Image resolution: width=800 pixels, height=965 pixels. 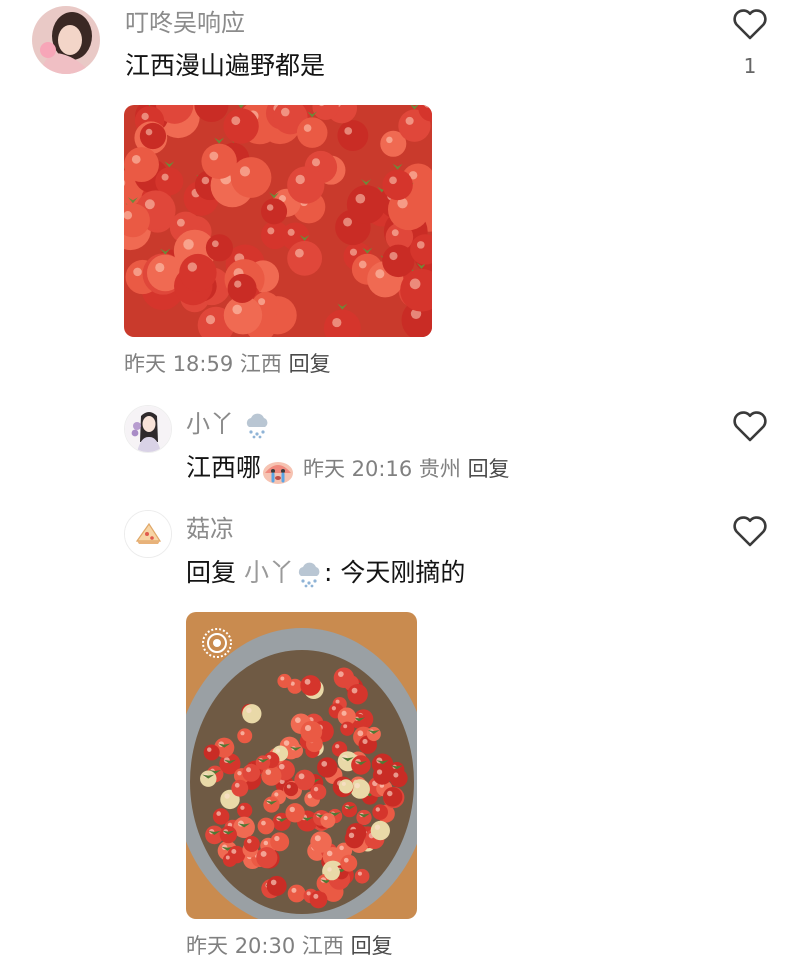 I want to click on reply1-date: 昨天, so click(x=323, y=469).